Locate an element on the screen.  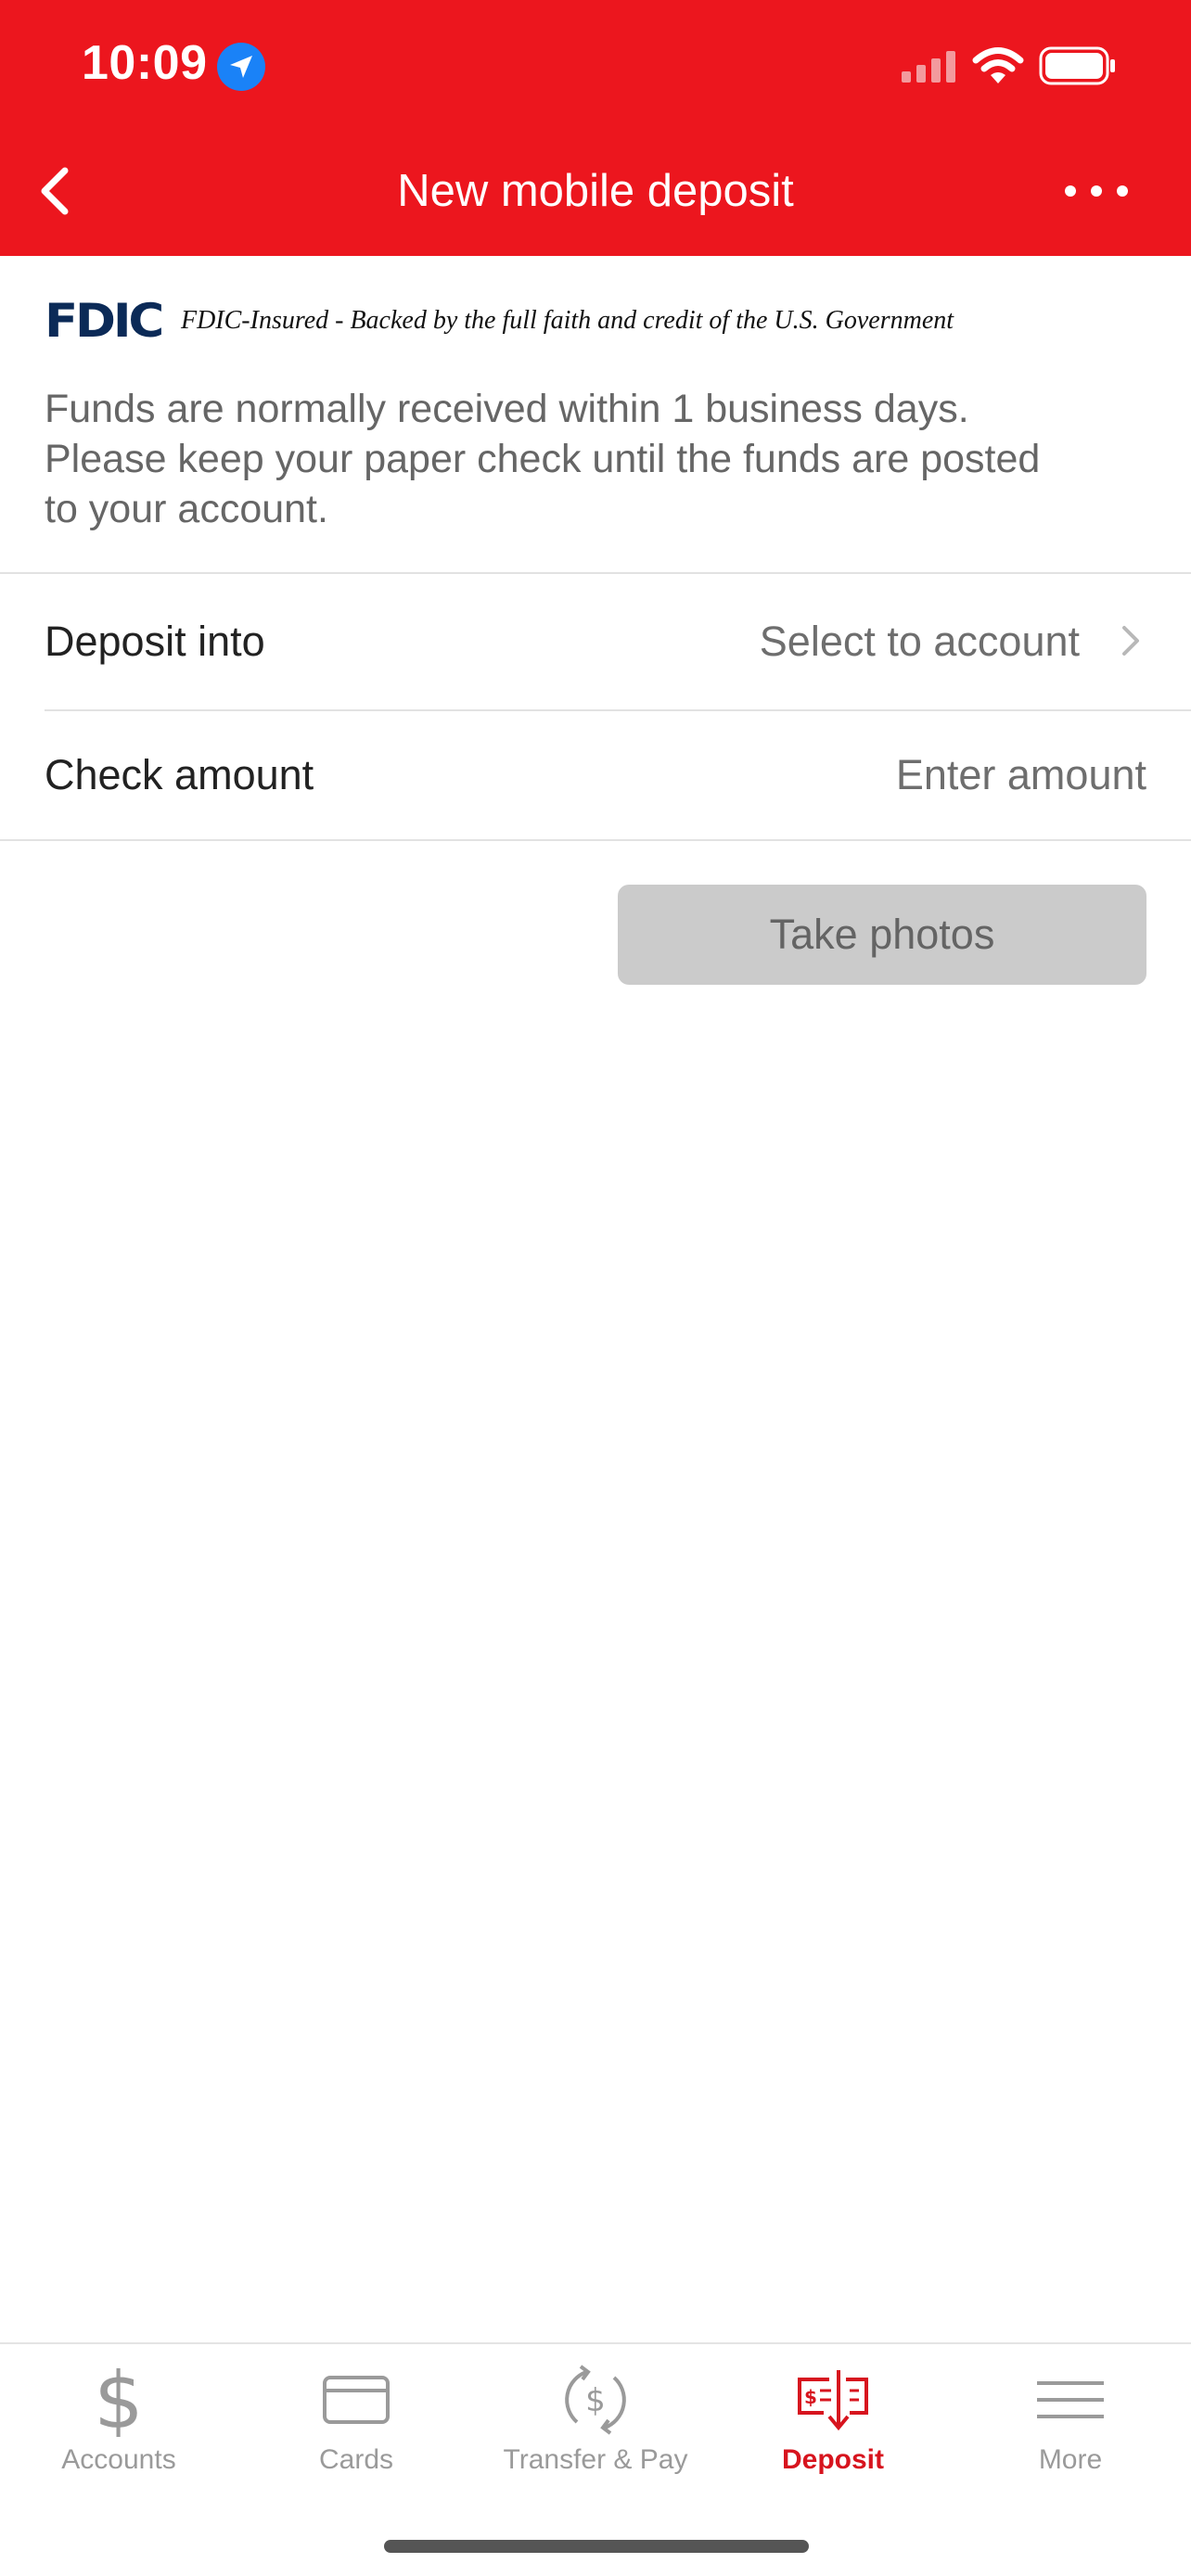
deposit-into-value: Select to account is located at coordinates (920, 642).